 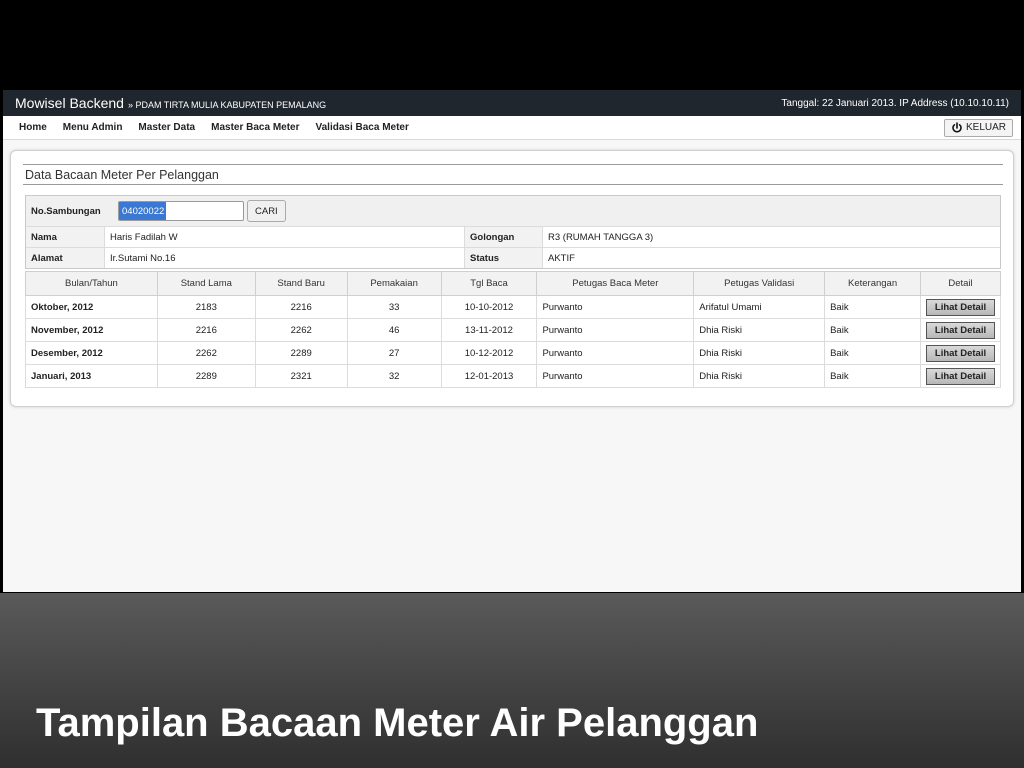 What do you see at coordinates (489, 353) in the screenshot?
I see `cell-tgl-baca: 10-12-2012` at bounding box center [489, 353].